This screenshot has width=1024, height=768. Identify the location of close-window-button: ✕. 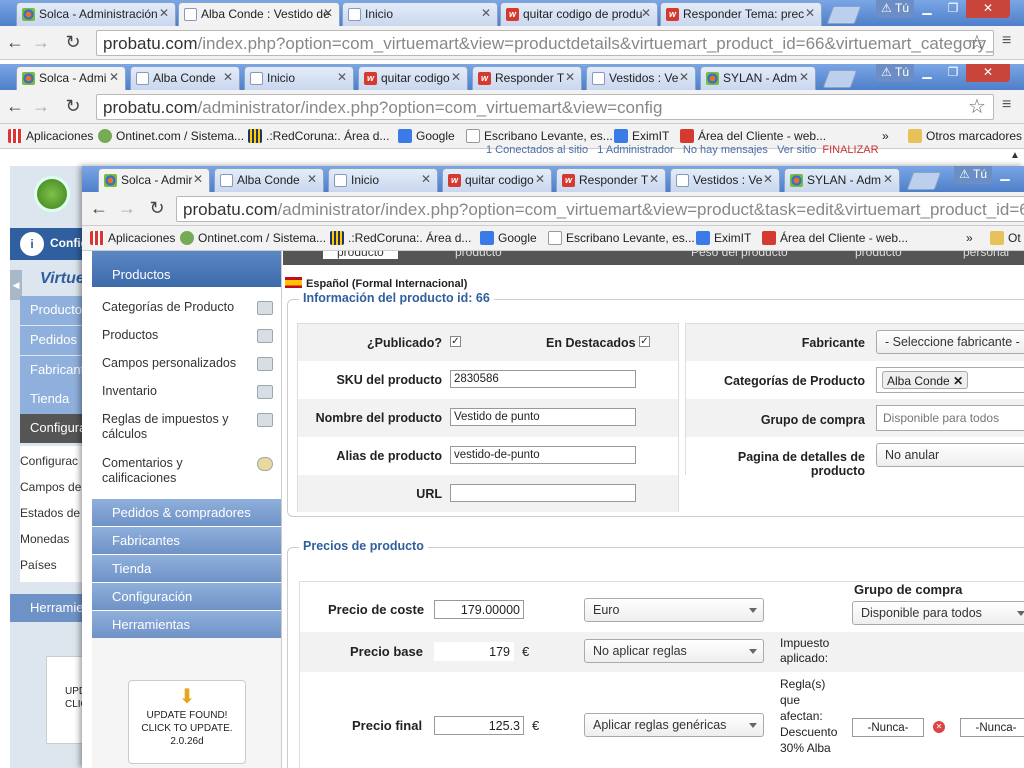
(988, 73).